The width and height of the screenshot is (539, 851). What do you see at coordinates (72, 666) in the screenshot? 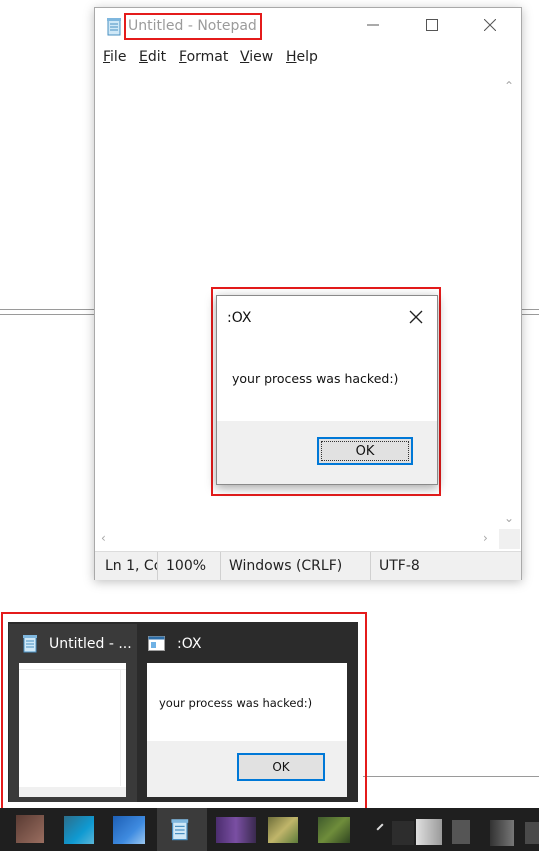
I see `thumbnail-menu-strip` at bounding box center [72, 666].